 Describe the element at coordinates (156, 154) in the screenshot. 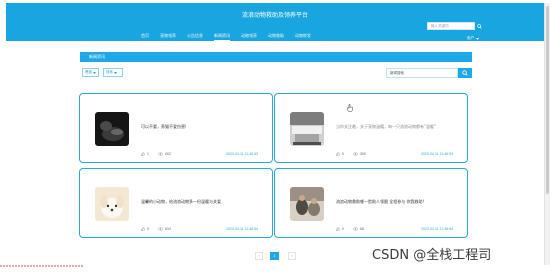

I see `news-meta: 1 602` at that location.